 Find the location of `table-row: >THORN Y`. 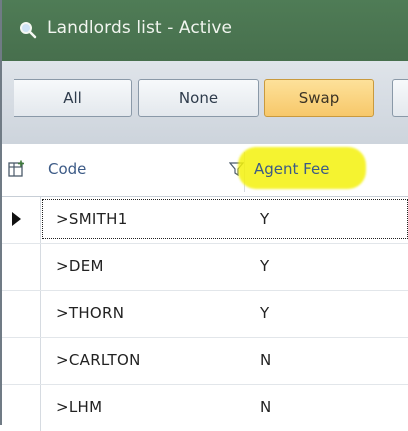

table-row: >THORN Y is located at coordinates (205, 314).